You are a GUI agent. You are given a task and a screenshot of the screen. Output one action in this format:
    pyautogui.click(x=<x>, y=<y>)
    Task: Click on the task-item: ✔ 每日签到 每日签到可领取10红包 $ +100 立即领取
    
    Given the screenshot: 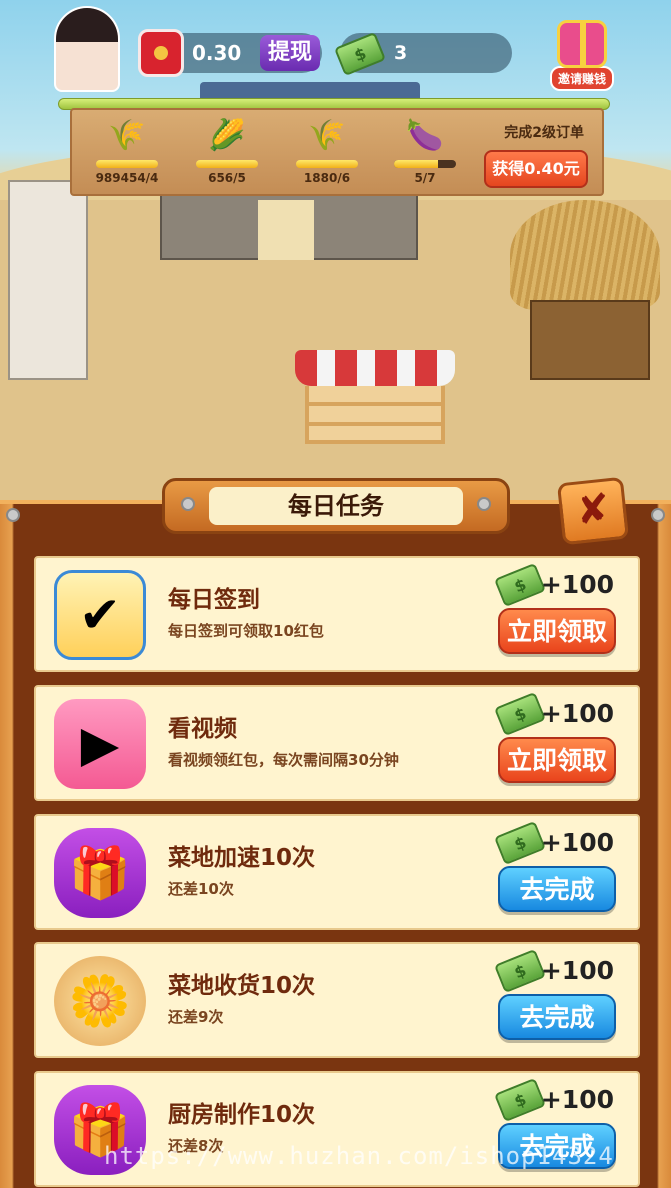 What is the action you would take?
    pyautogui.click(x=337, y=614)
    